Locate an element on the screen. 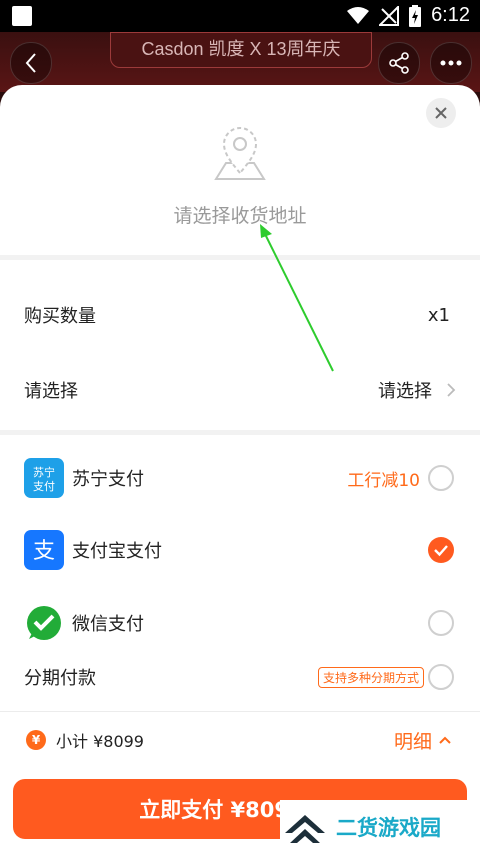 This screenshot has height=853, width=480. chevron-right-icon is located at coordinates (451, 390).